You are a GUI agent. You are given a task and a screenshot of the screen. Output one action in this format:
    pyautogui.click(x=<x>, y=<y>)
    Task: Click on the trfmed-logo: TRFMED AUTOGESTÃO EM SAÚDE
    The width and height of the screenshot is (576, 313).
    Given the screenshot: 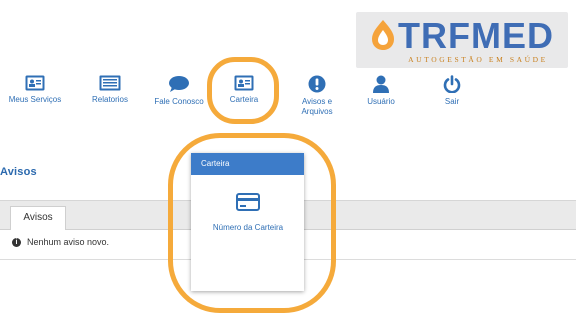 What is the action you would take?
    pyautogui.click(x=462, y=40)
    